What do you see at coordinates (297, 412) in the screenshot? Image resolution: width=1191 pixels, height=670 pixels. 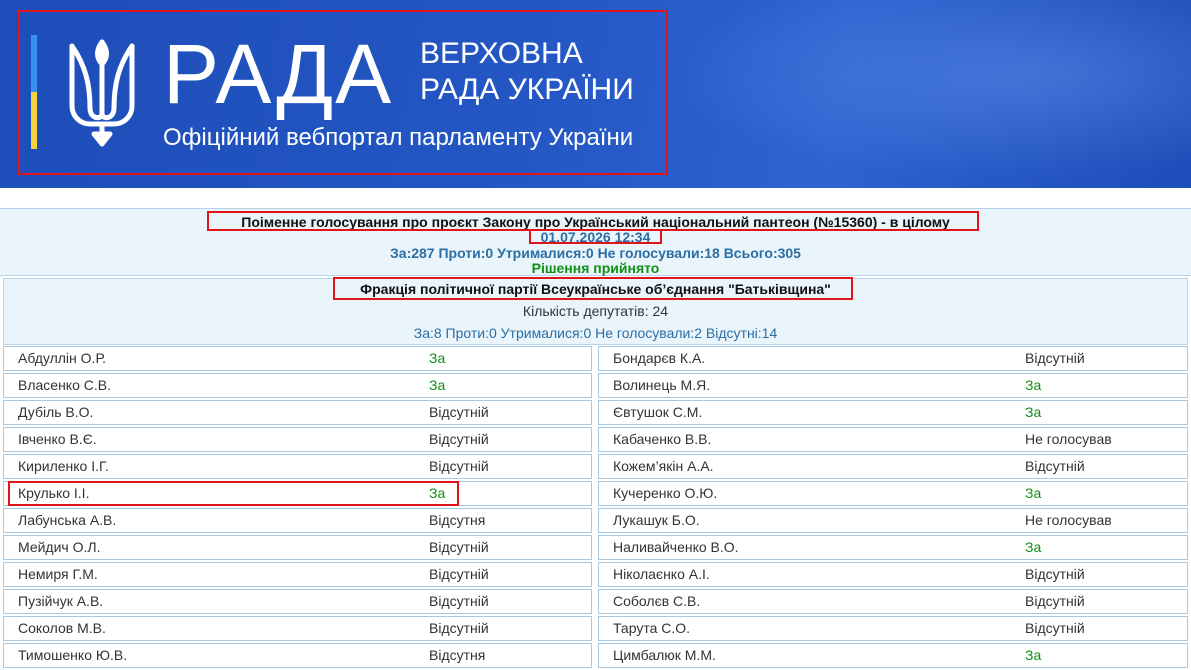 I see `deputy-row: Дубіль В.О. Відсутній` at bounding box center [297, 412].